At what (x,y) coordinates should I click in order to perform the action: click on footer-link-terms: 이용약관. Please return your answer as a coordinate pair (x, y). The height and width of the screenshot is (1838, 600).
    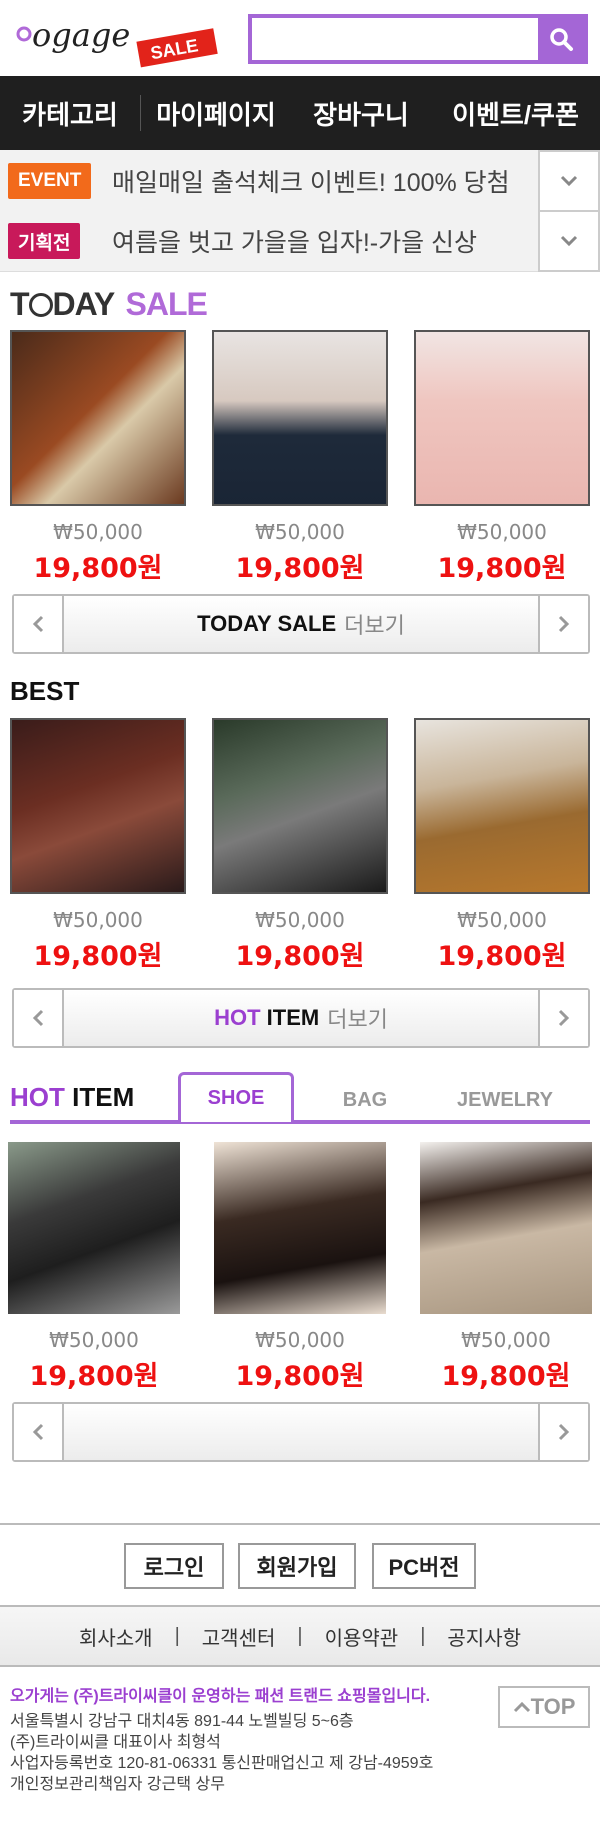
    Looking at the image, I should click on (362, 1636).